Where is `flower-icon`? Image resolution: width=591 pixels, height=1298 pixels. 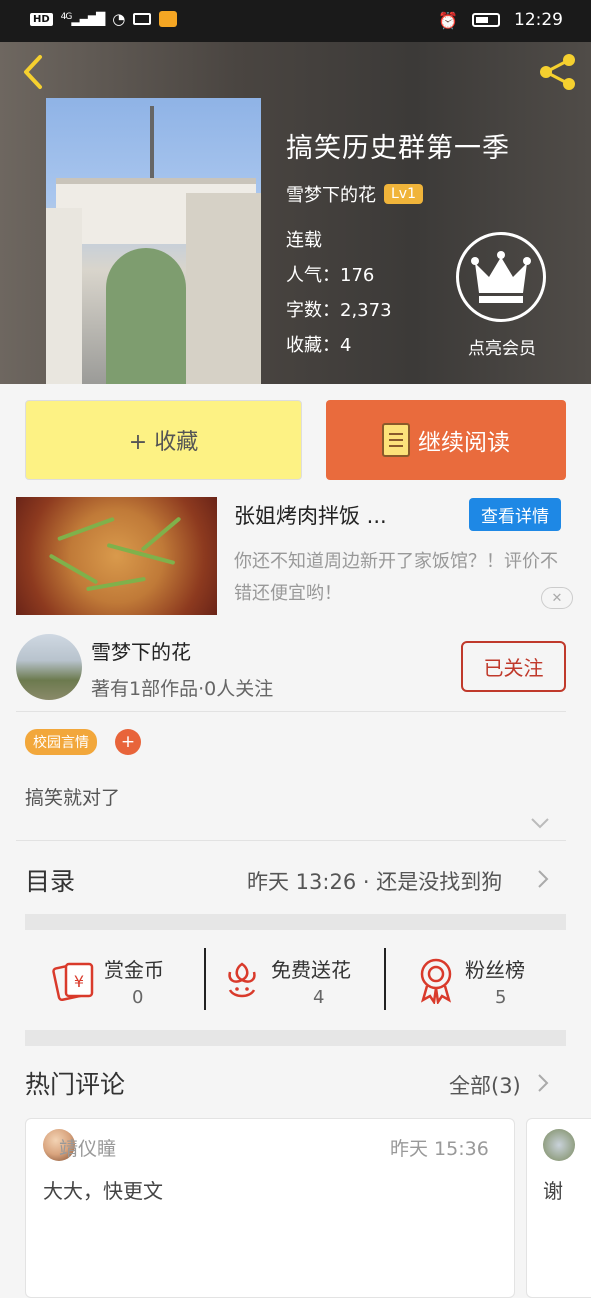
flower-icon is located at coordinates (242, 980).